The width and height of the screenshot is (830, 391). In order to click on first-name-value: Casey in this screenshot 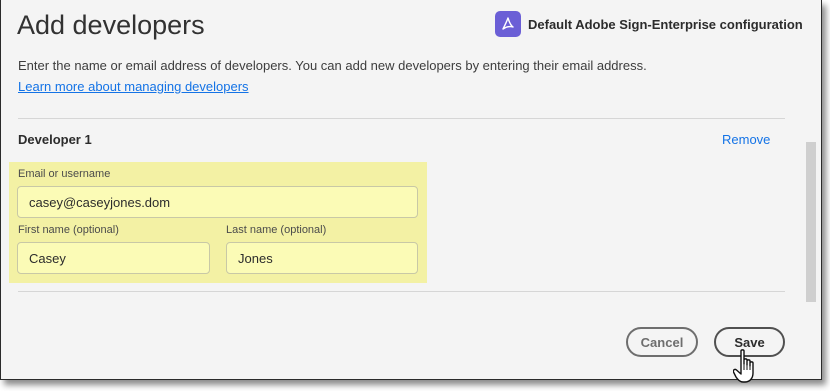, I will do `click(47, 258)`.